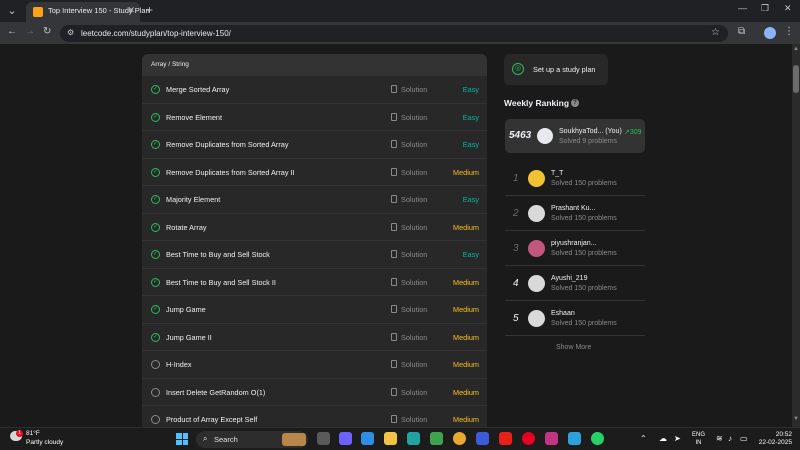 This screenshot has width=800, height=450. What do you see at coordinates (663, 438) in the screenshot?
I see `onedrive-icon: ☁` at bounding box center [663, 438].